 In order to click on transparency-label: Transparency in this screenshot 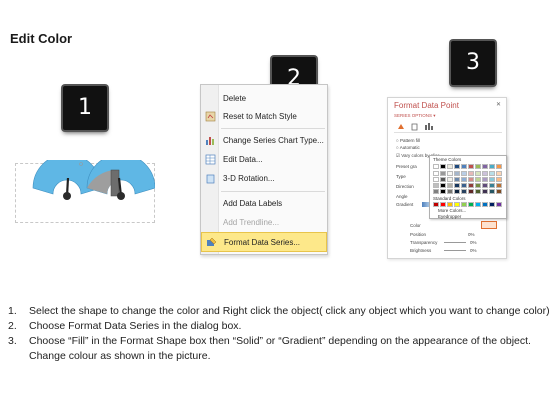, I will do `click(424, 242)`.